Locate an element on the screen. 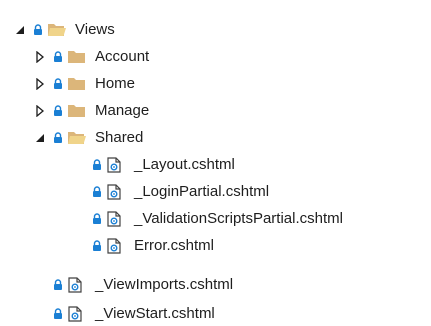  node-label: _ValidationScriptsPartial.cshtml is located at coordinates (238, 218).